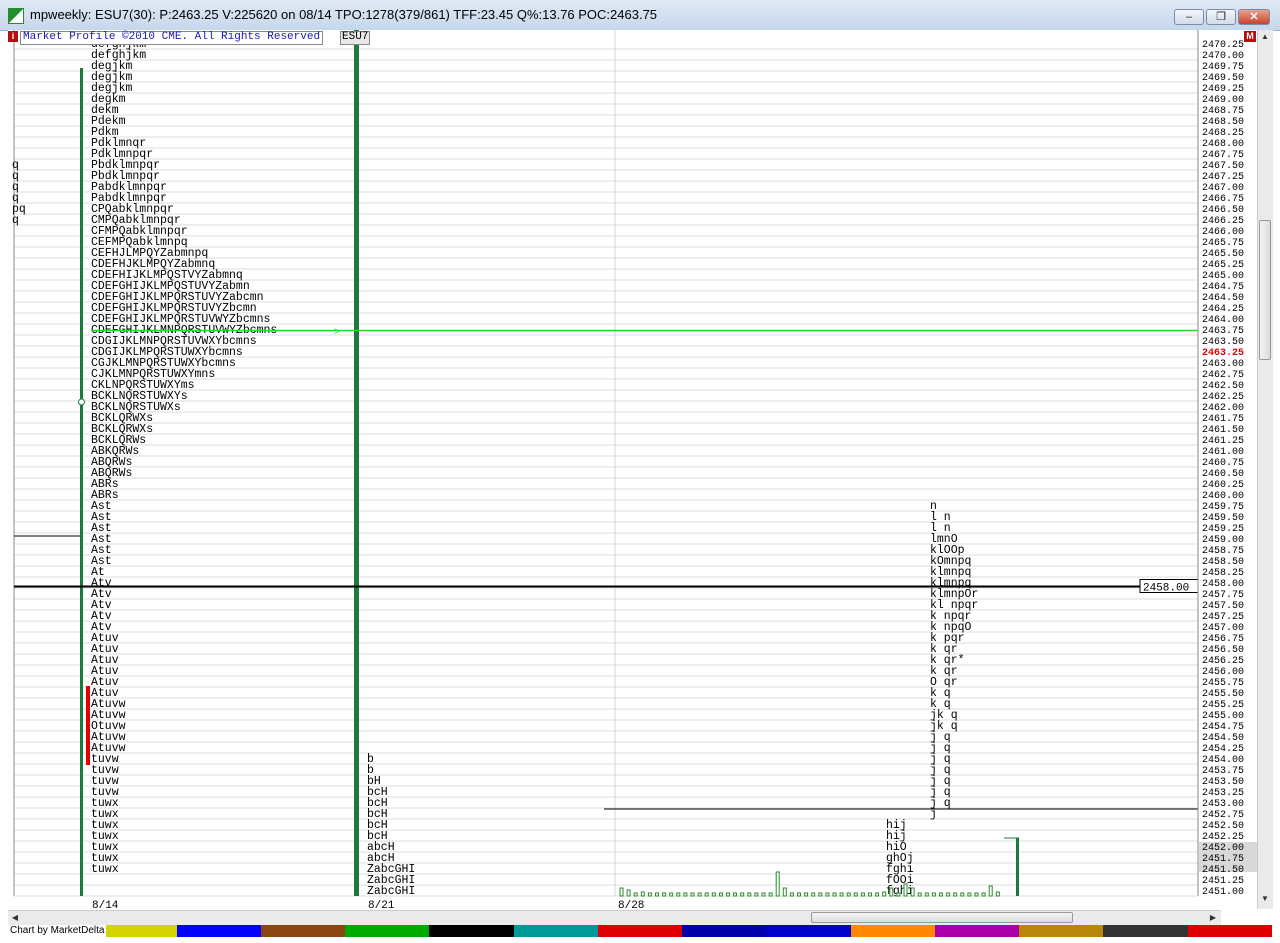 The width and height of the screenshot is (1280, 943). What do you see at coordinates (1223, 254) in the screenshot?
I see `price-tick-label: 2465.50` at bounding box center [1223, 254].